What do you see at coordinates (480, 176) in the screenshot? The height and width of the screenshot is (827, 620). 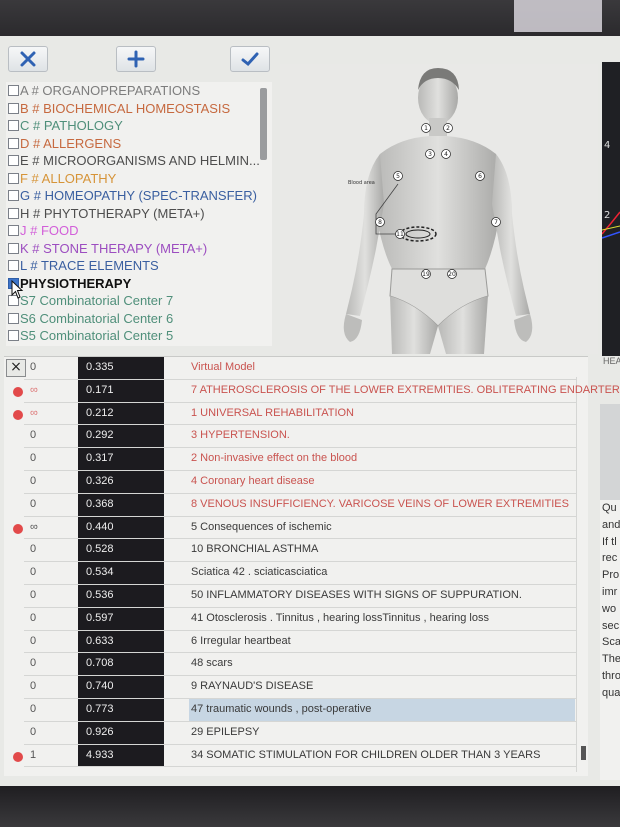 I see `body-point-marker: 6` at bounding box center [480, 176].